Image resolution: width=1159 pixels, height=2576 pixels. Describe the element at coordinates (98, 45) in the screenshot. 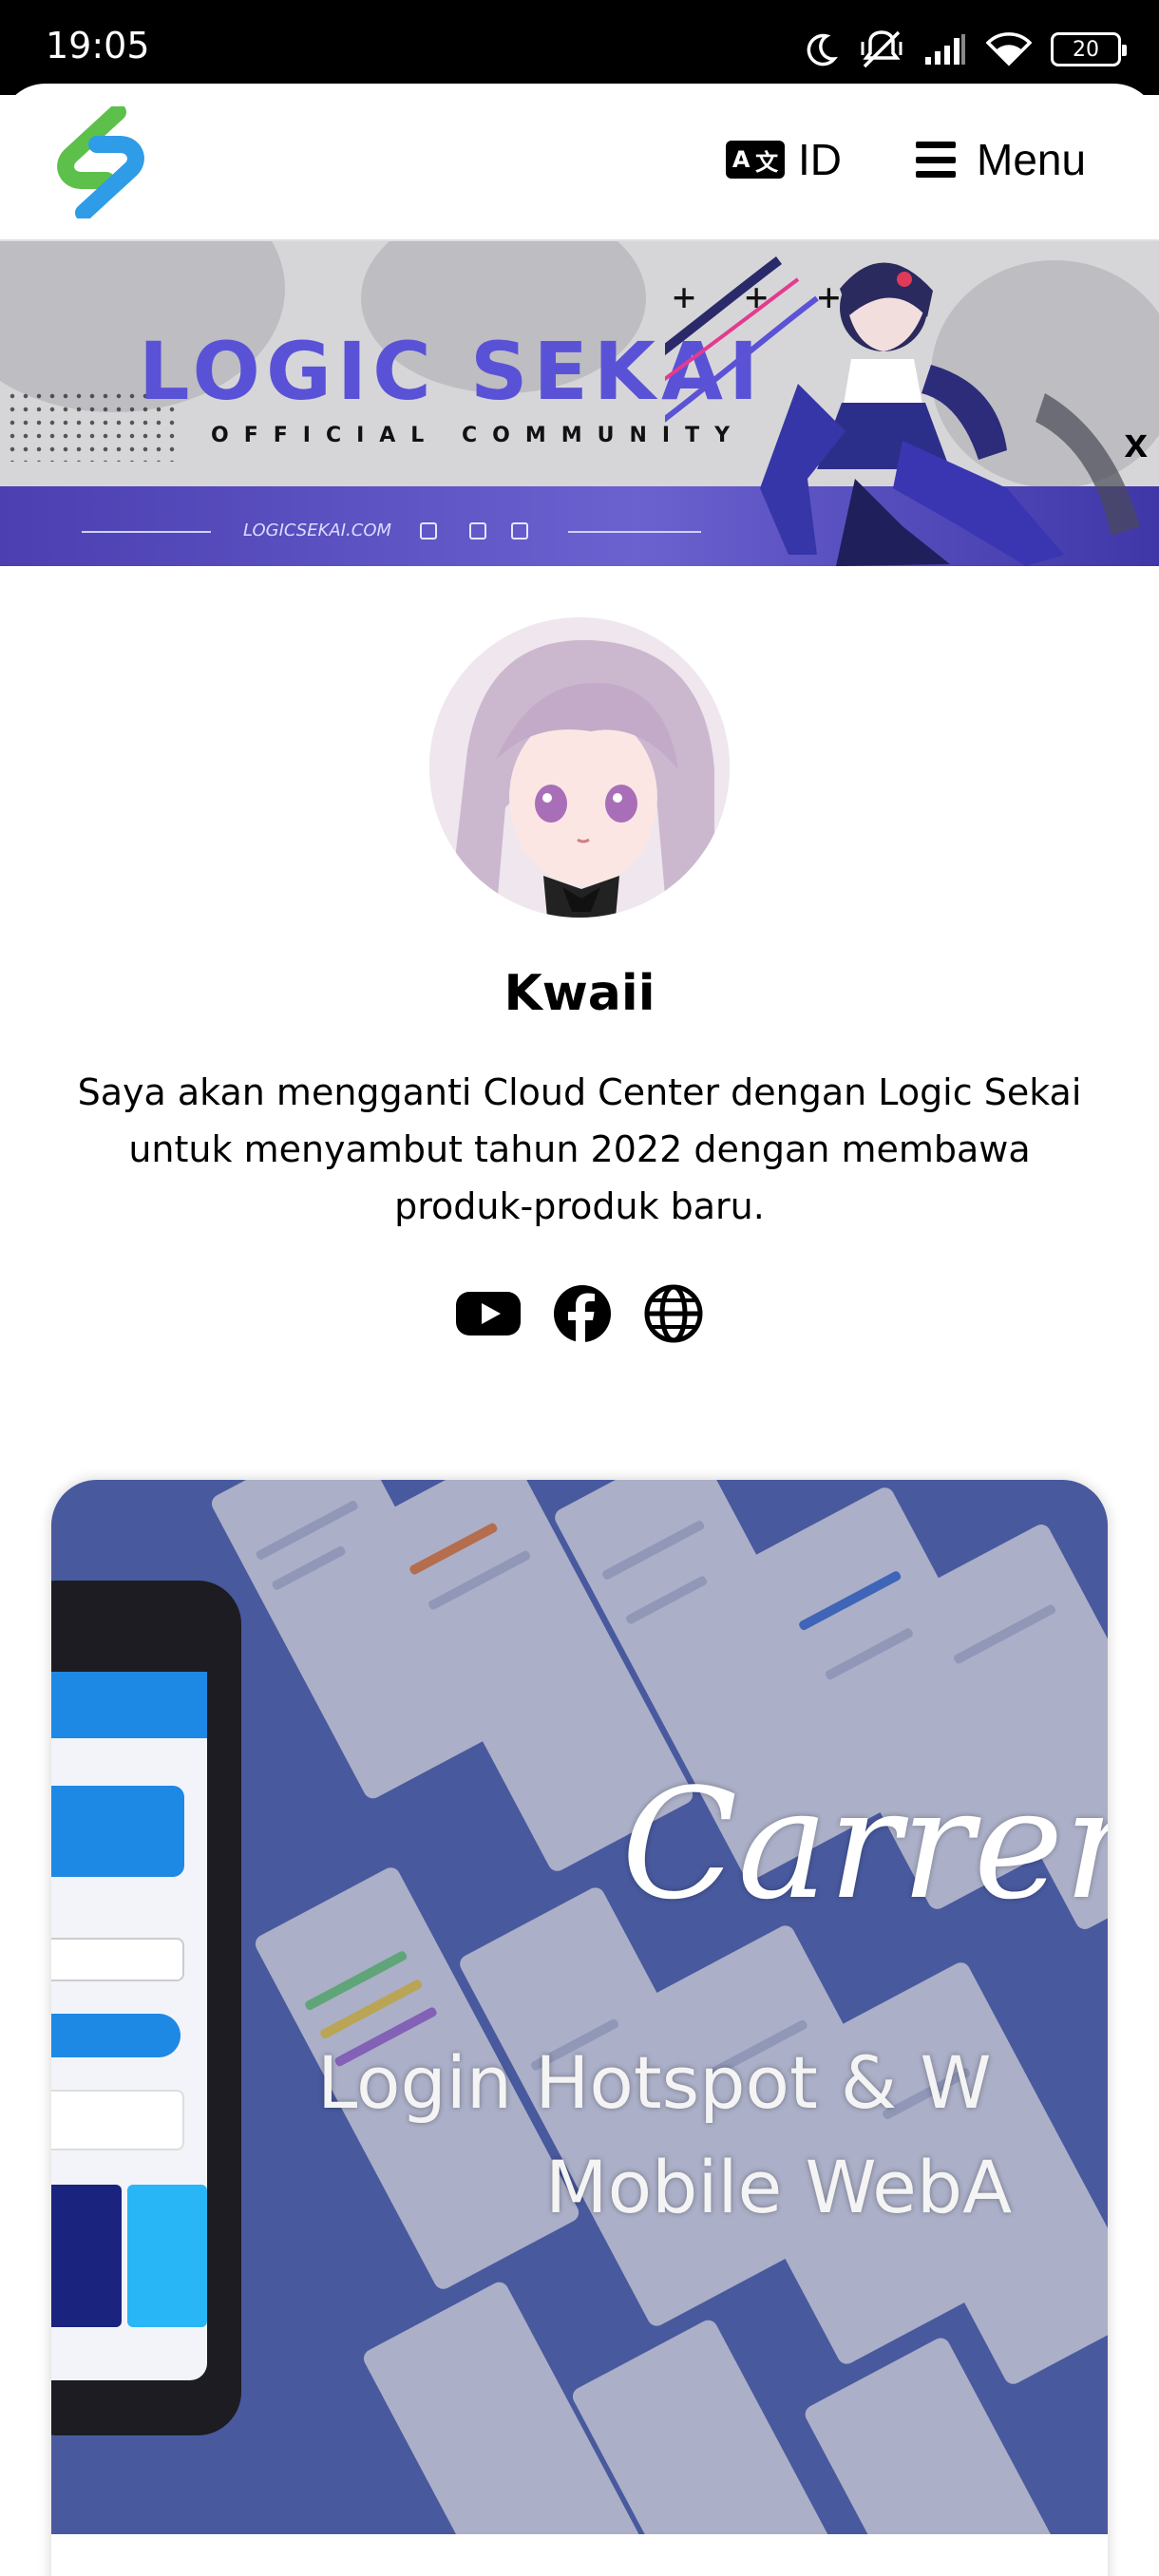

I see `status-time: 19:05` at that location.